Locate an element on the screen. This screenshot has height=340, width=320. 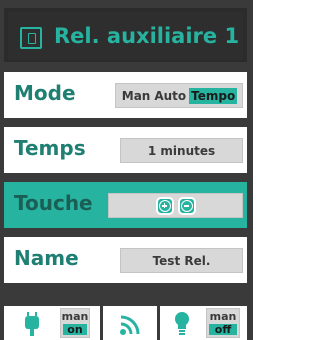
touche-row: Touche is located at coordinates (125, 205).